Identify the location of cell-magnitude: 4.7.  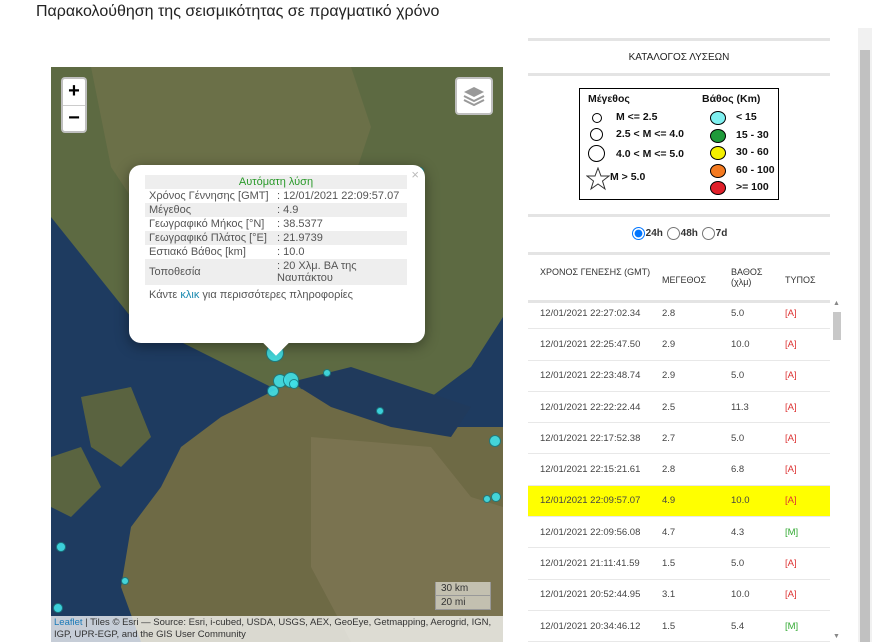
(669, 532).